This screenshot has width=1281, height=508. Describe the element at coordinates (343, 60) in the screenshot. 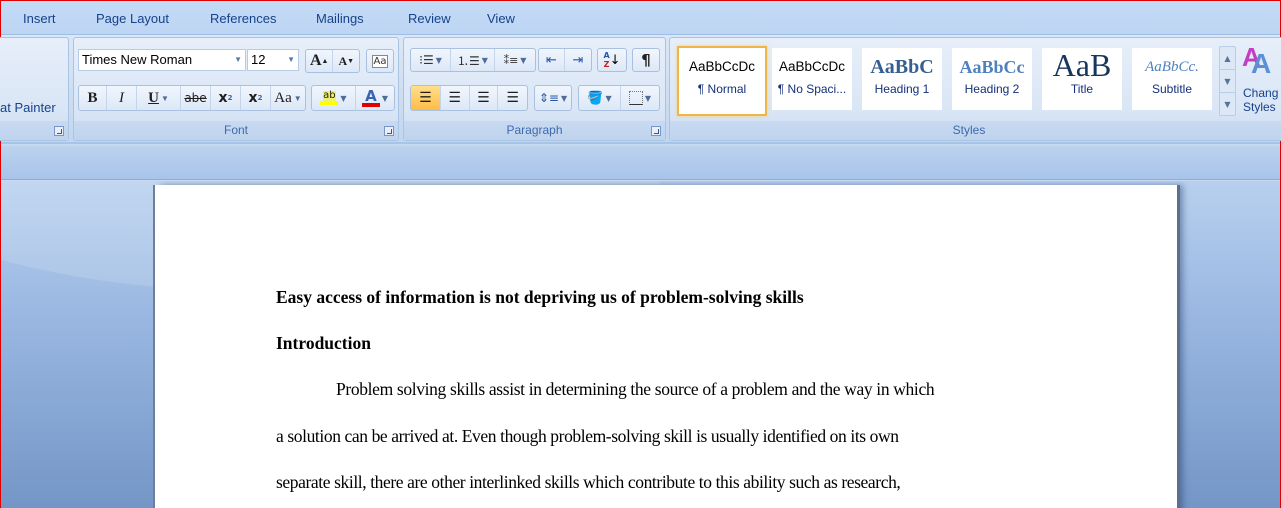

I see `shrink-font-icon: A` at that location.